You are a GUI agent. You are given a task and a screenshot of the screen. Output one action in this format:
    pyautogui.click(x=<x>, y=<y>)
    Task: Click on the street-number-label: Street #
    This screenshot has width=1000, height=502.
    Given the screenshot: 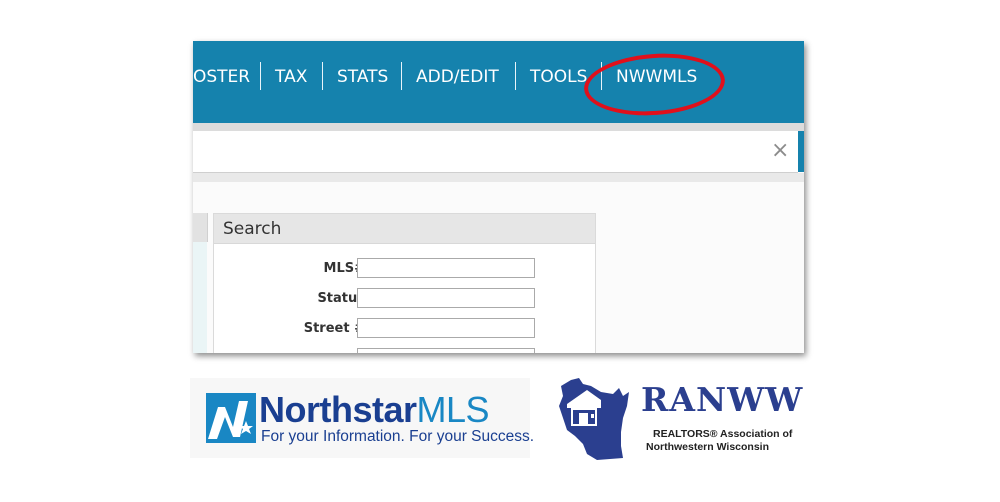 What is the action you would take?
    pyautogui.click(x=334, y=328)
    